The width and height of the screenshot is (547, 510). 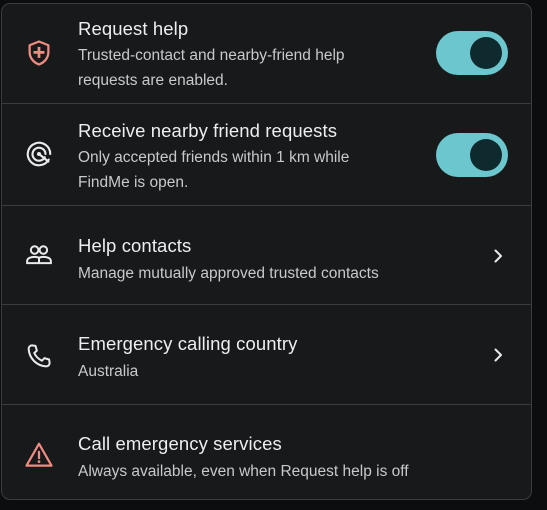 I want to click on request-help-toggle, so click(x=472, y=53).